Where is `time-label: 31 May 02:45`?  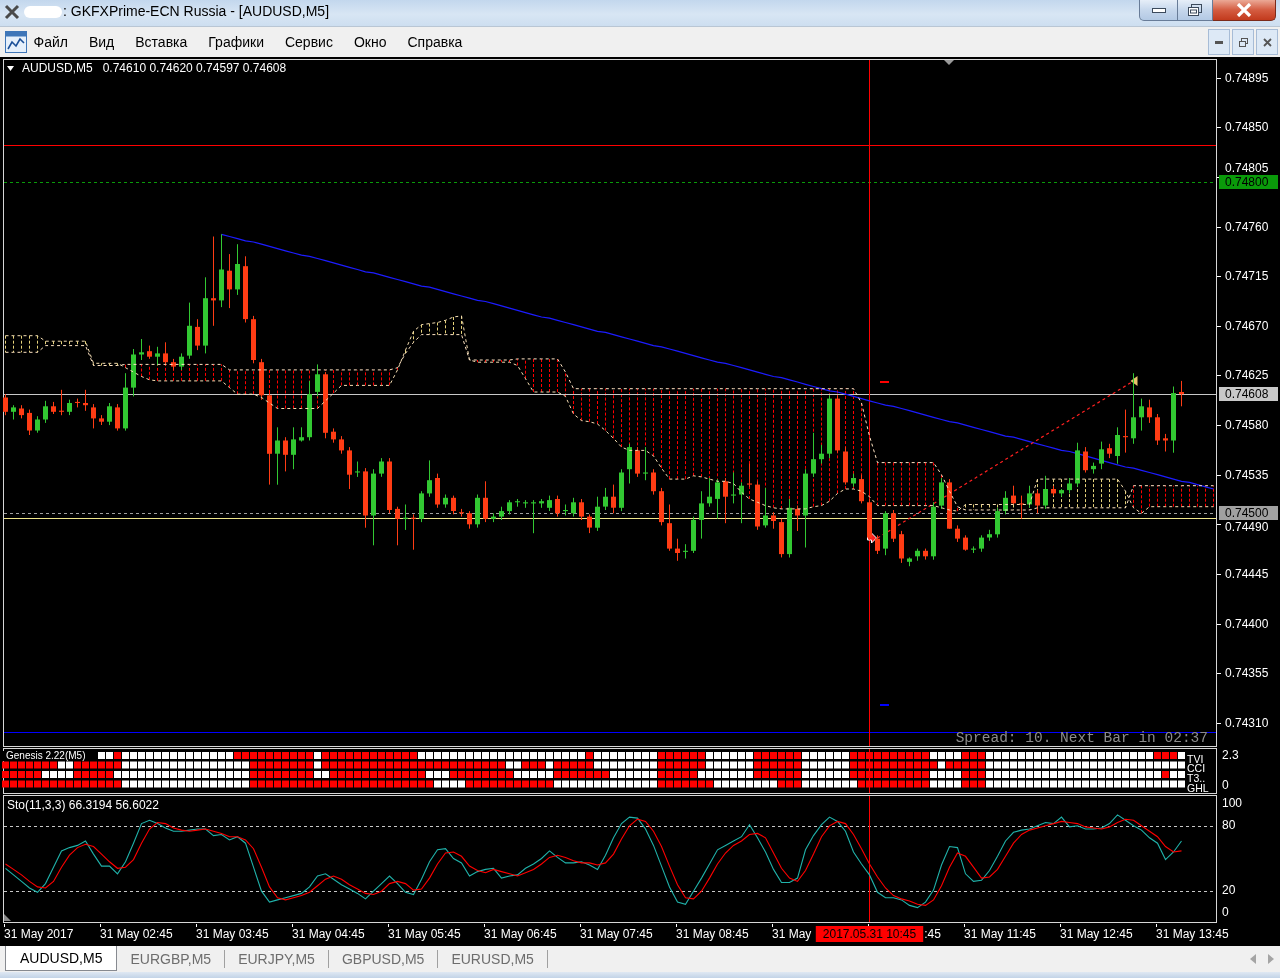
time-label: 31 May 02:45 is located at coordinates (136, 933).